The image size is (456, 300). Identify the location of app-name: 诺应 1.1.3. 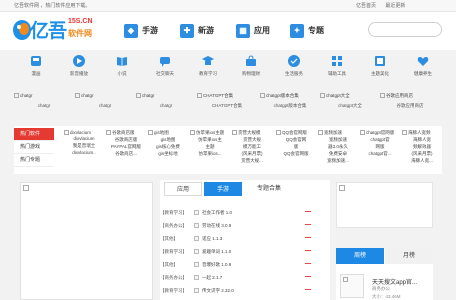
(212, 239).